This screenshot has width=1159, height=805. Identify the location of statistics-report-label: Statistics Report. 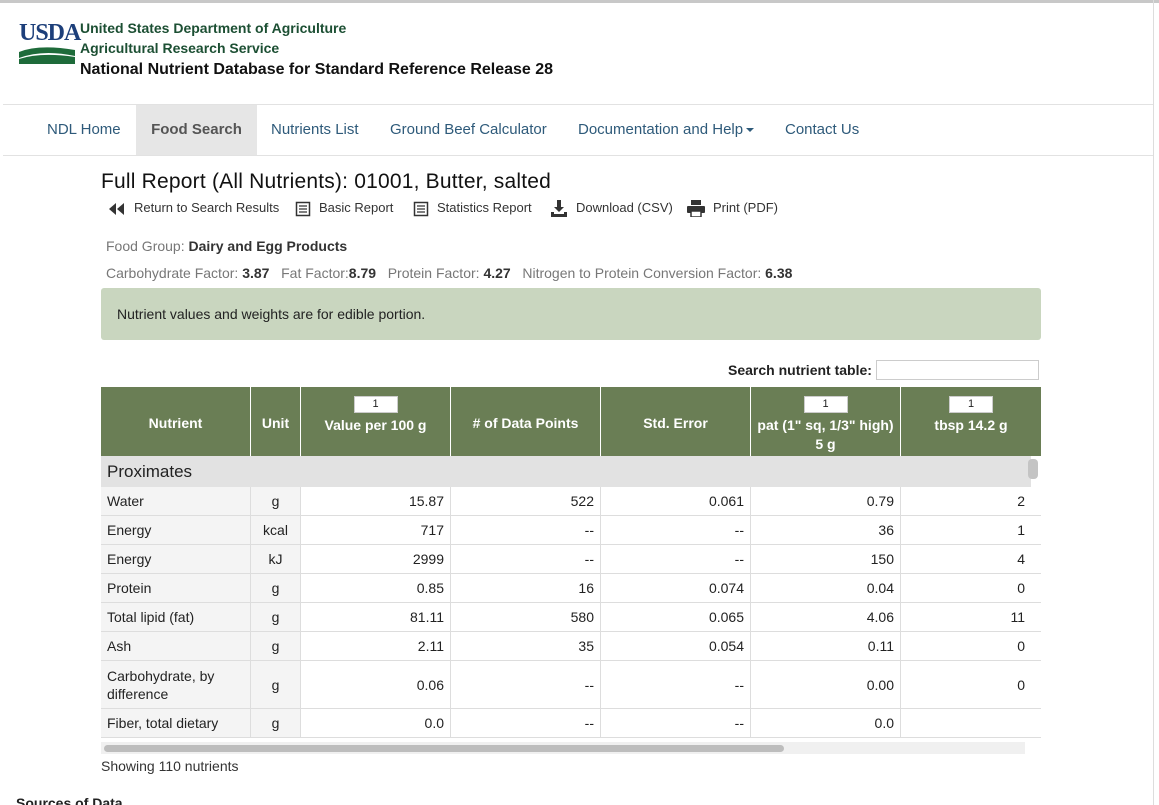
(484, 207).